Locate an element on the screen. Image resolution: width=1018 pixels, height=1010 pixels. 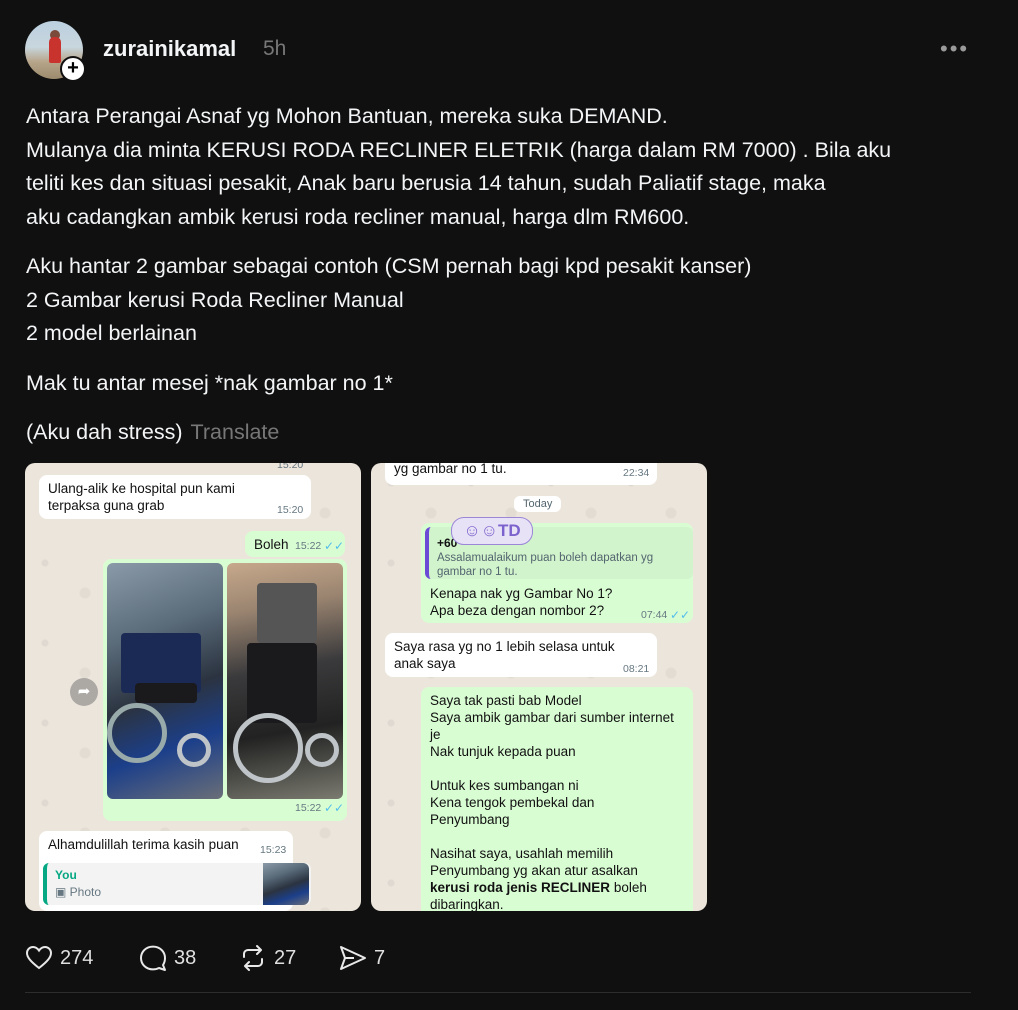
message-line: Apa beza dengan nombor 2? is located at coordinates (517, 610).